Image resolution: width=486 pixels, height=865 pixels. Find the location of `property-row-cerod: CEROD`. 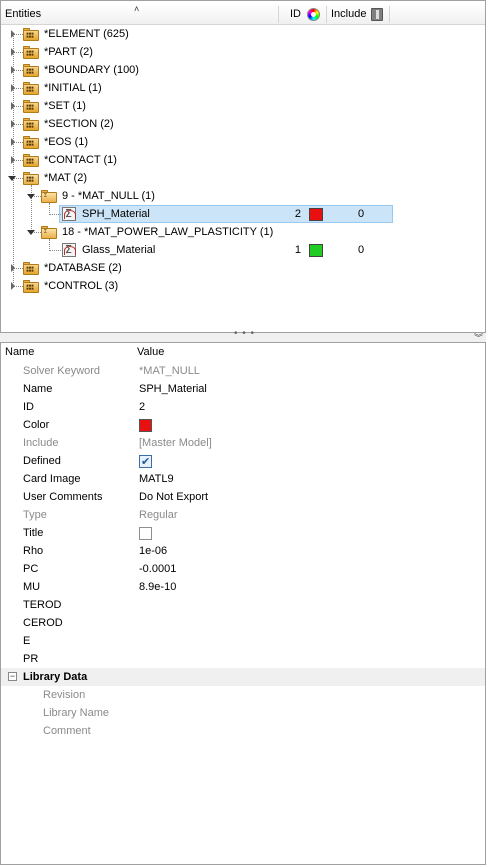

property-row-cerod: CEROD is located at coordinates (243, 623).